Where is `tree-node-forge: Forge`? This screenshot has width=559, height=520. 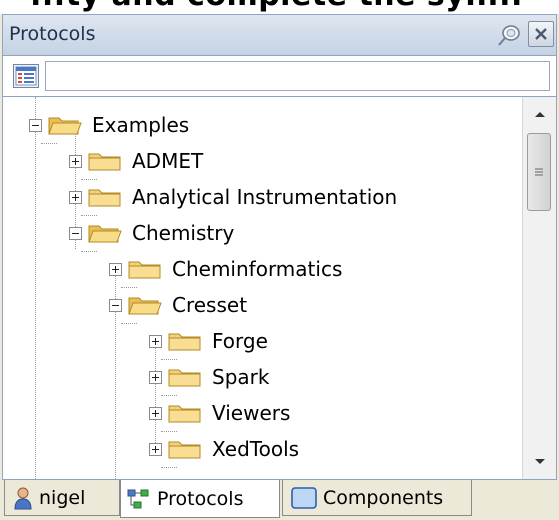 tree-node-forge: Forge is located at coordinates (208, 341).